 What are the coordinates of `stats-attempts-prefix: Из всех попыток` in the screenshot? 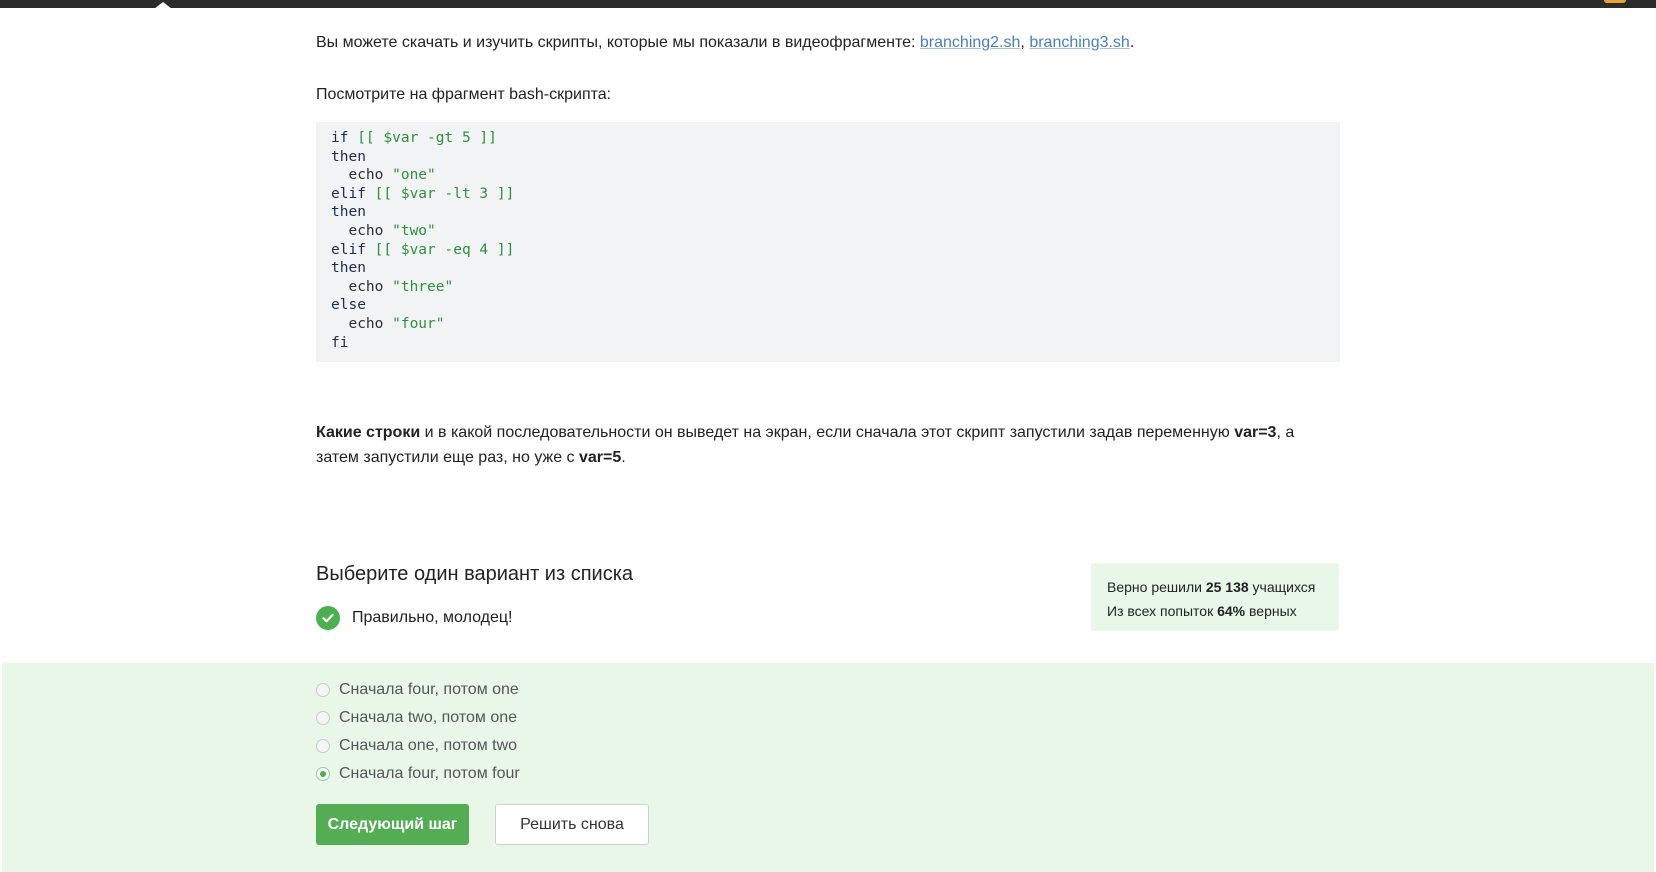 It's located at (1162, 611).